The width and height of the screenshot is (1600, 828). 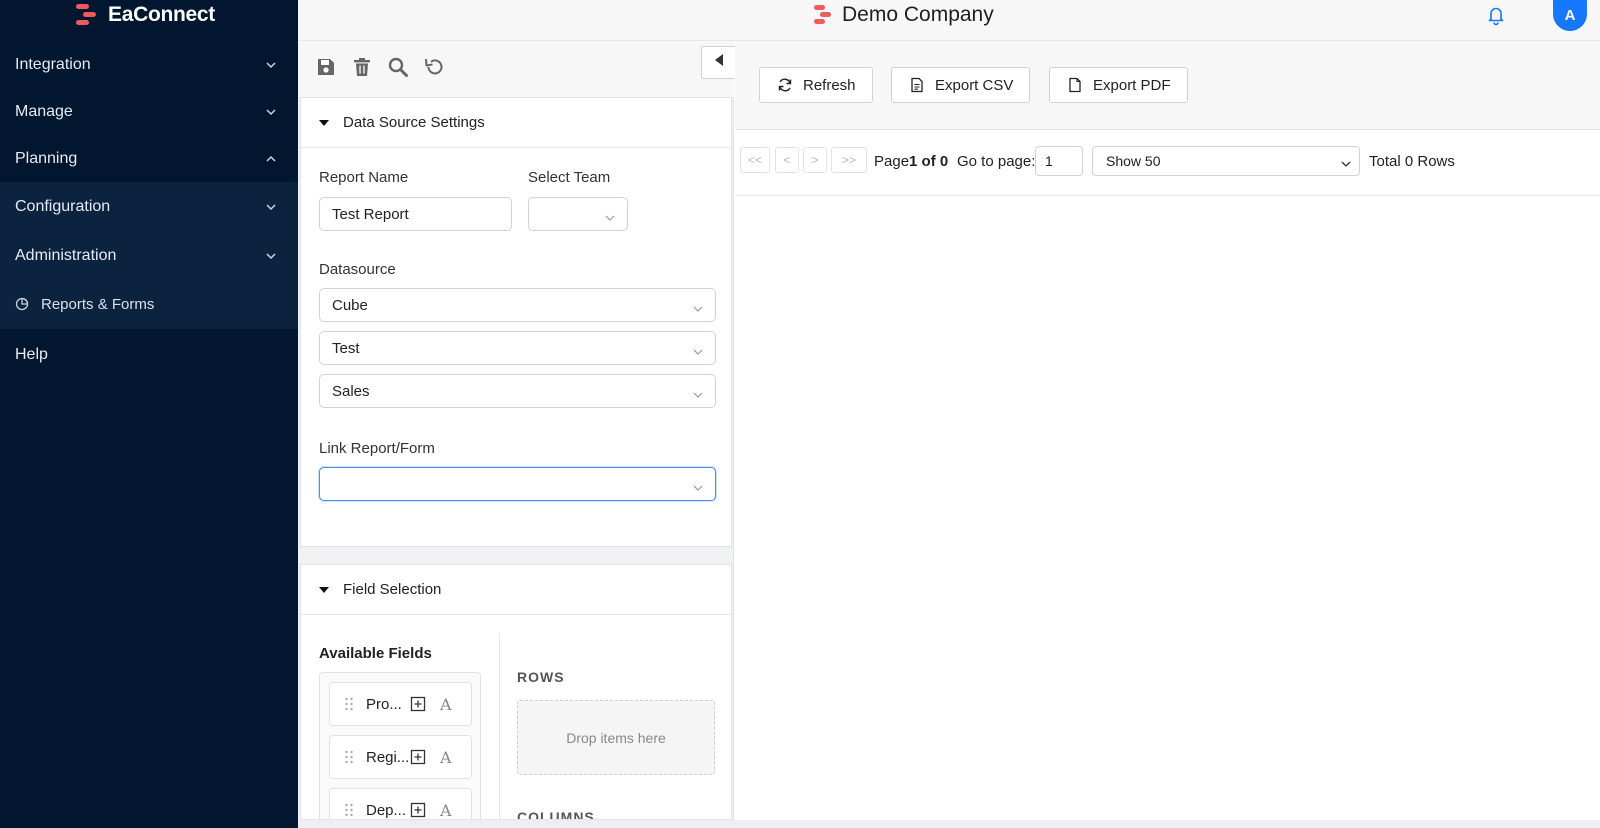 I want to click on undo-icon, so click(x=434, y=67).